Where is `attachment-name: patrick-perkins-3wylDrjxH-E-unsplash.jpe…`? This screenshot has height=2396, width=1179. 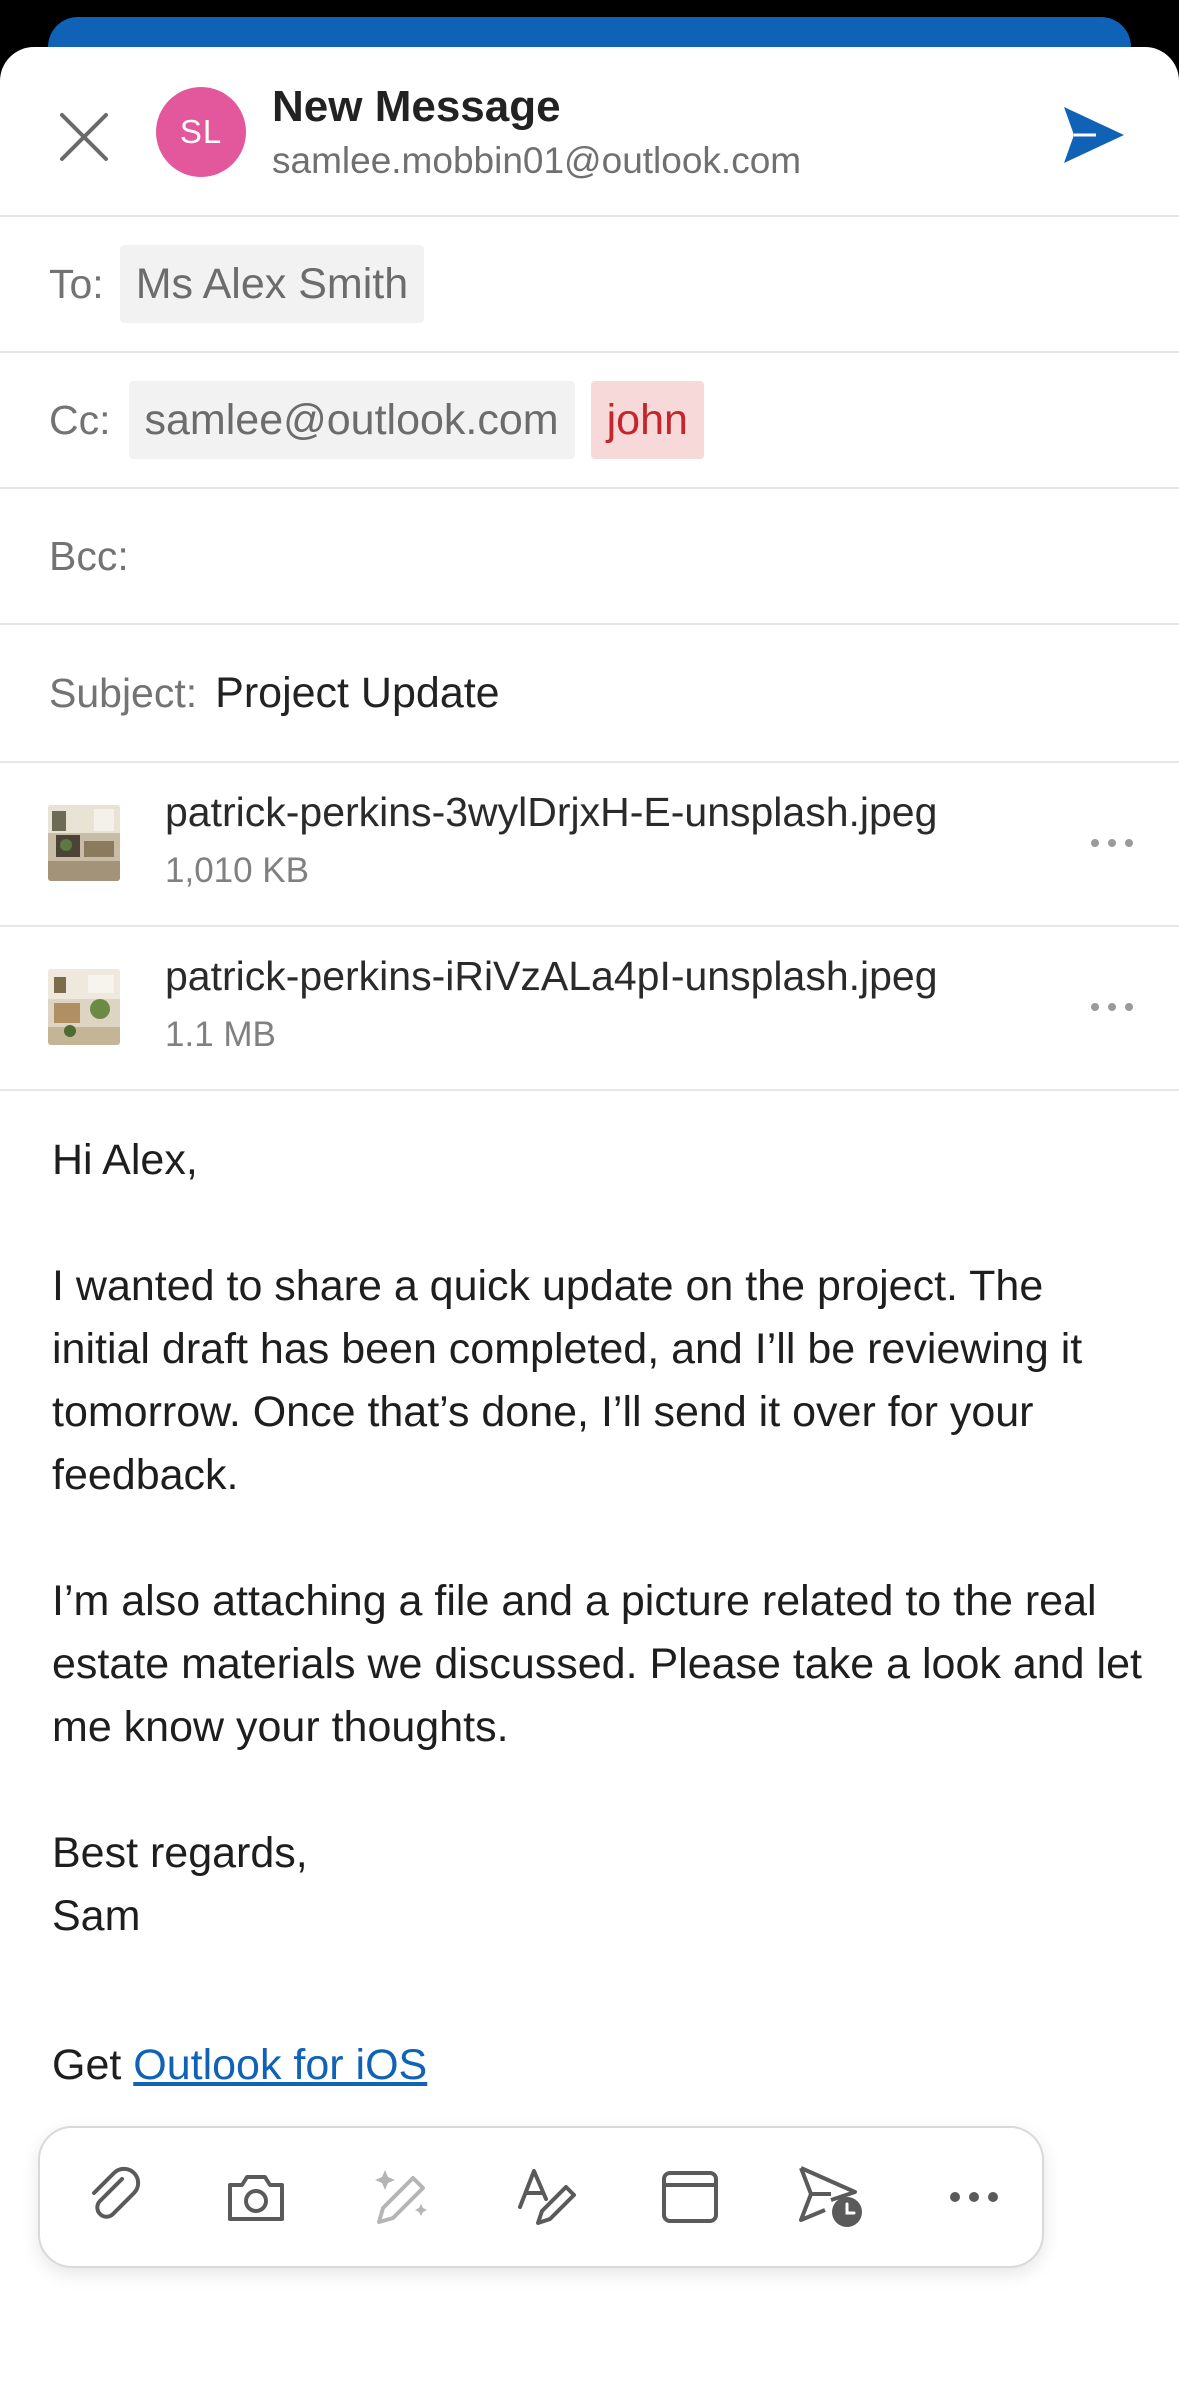
attachment-name: patrick-perkins-3wylDrjxH-E-unsplash.jpe… is located at coordinates (551, 812).